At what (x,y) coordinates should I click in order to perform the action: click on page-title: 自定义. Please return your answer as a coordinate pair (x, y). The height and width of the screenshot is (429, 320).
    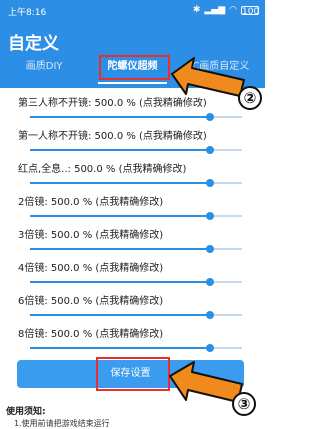
    Looking at the image, I should click on (33, 44).